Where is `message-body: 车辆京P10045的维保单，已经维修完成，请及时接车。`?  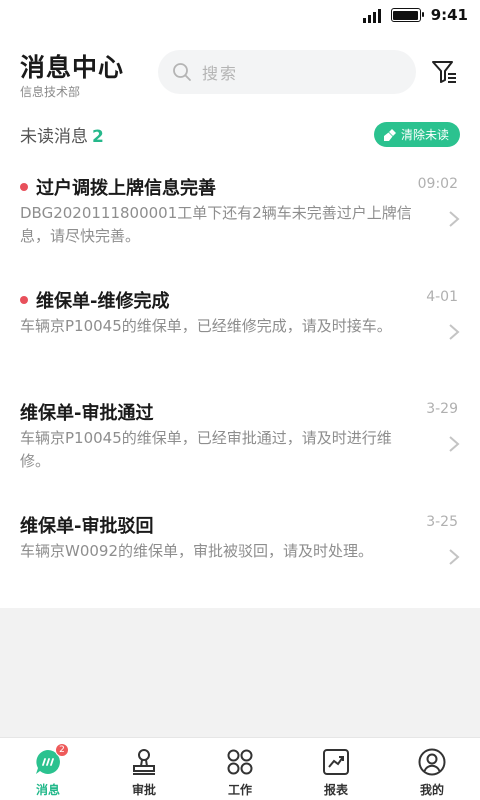 message-body: 车辆京P10045的维保单，已经维修完成，请及时接车。 is located at coordinates (206, 326).